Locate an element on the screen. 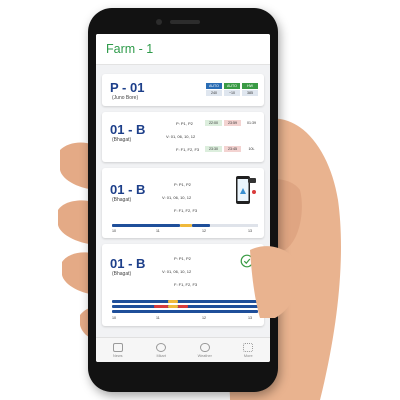 This screenshot has height=400, width=400. pump-tag-2-value: ~10 is located at coordinates (232, 93).